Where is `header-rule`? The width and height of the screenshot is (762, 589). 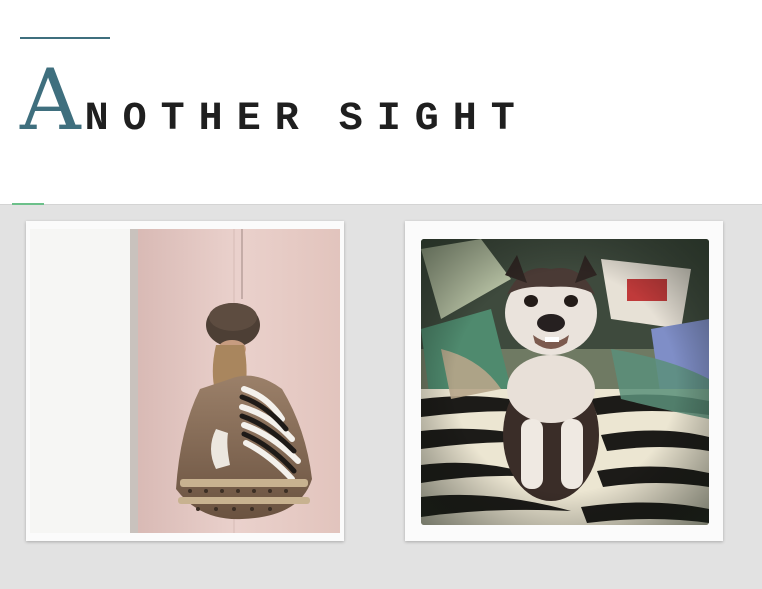
header-rule is located at coordinates (65, 38).